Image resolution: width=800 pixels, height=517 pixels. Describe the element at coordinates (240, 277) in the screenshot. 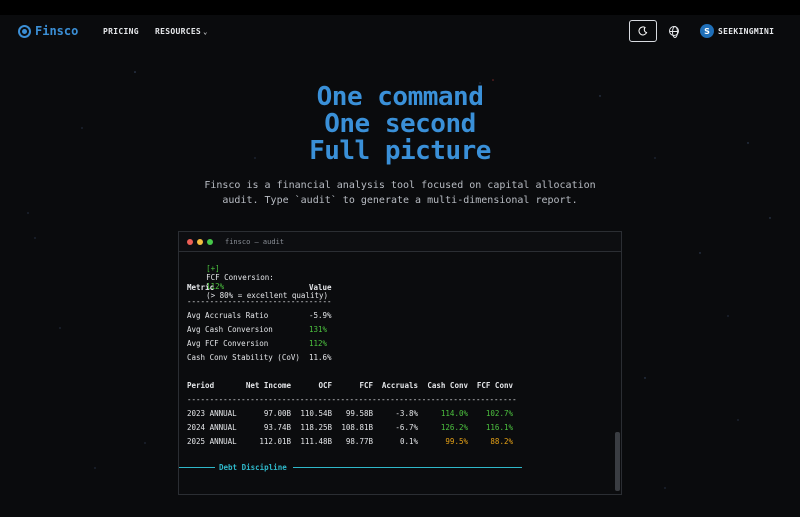

I see `fcf-label: FCF Conversion:` at that location.